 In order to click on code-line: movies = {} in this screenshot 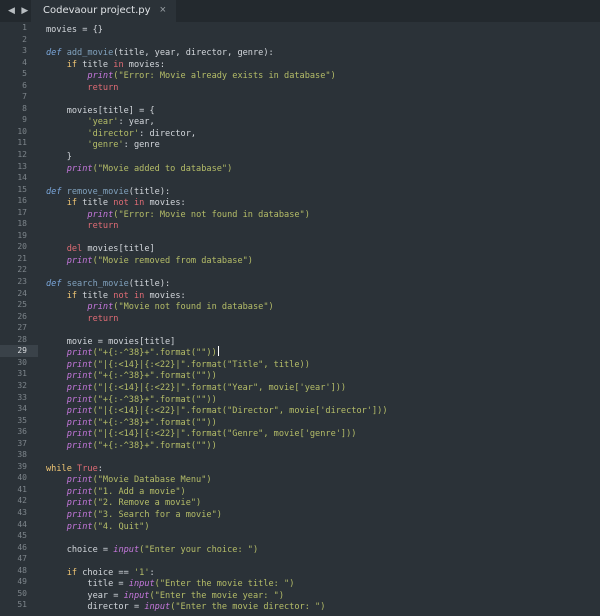, I will do `click(323, 28)`.